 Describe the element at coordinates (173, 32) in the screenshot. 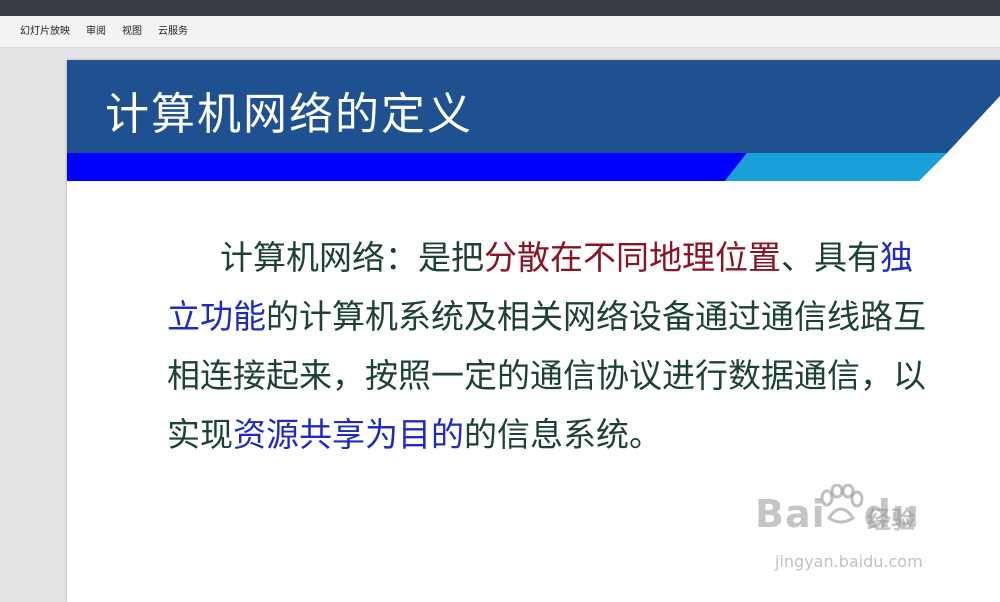

I see `menu-cloud-service: 云服务` at that location.